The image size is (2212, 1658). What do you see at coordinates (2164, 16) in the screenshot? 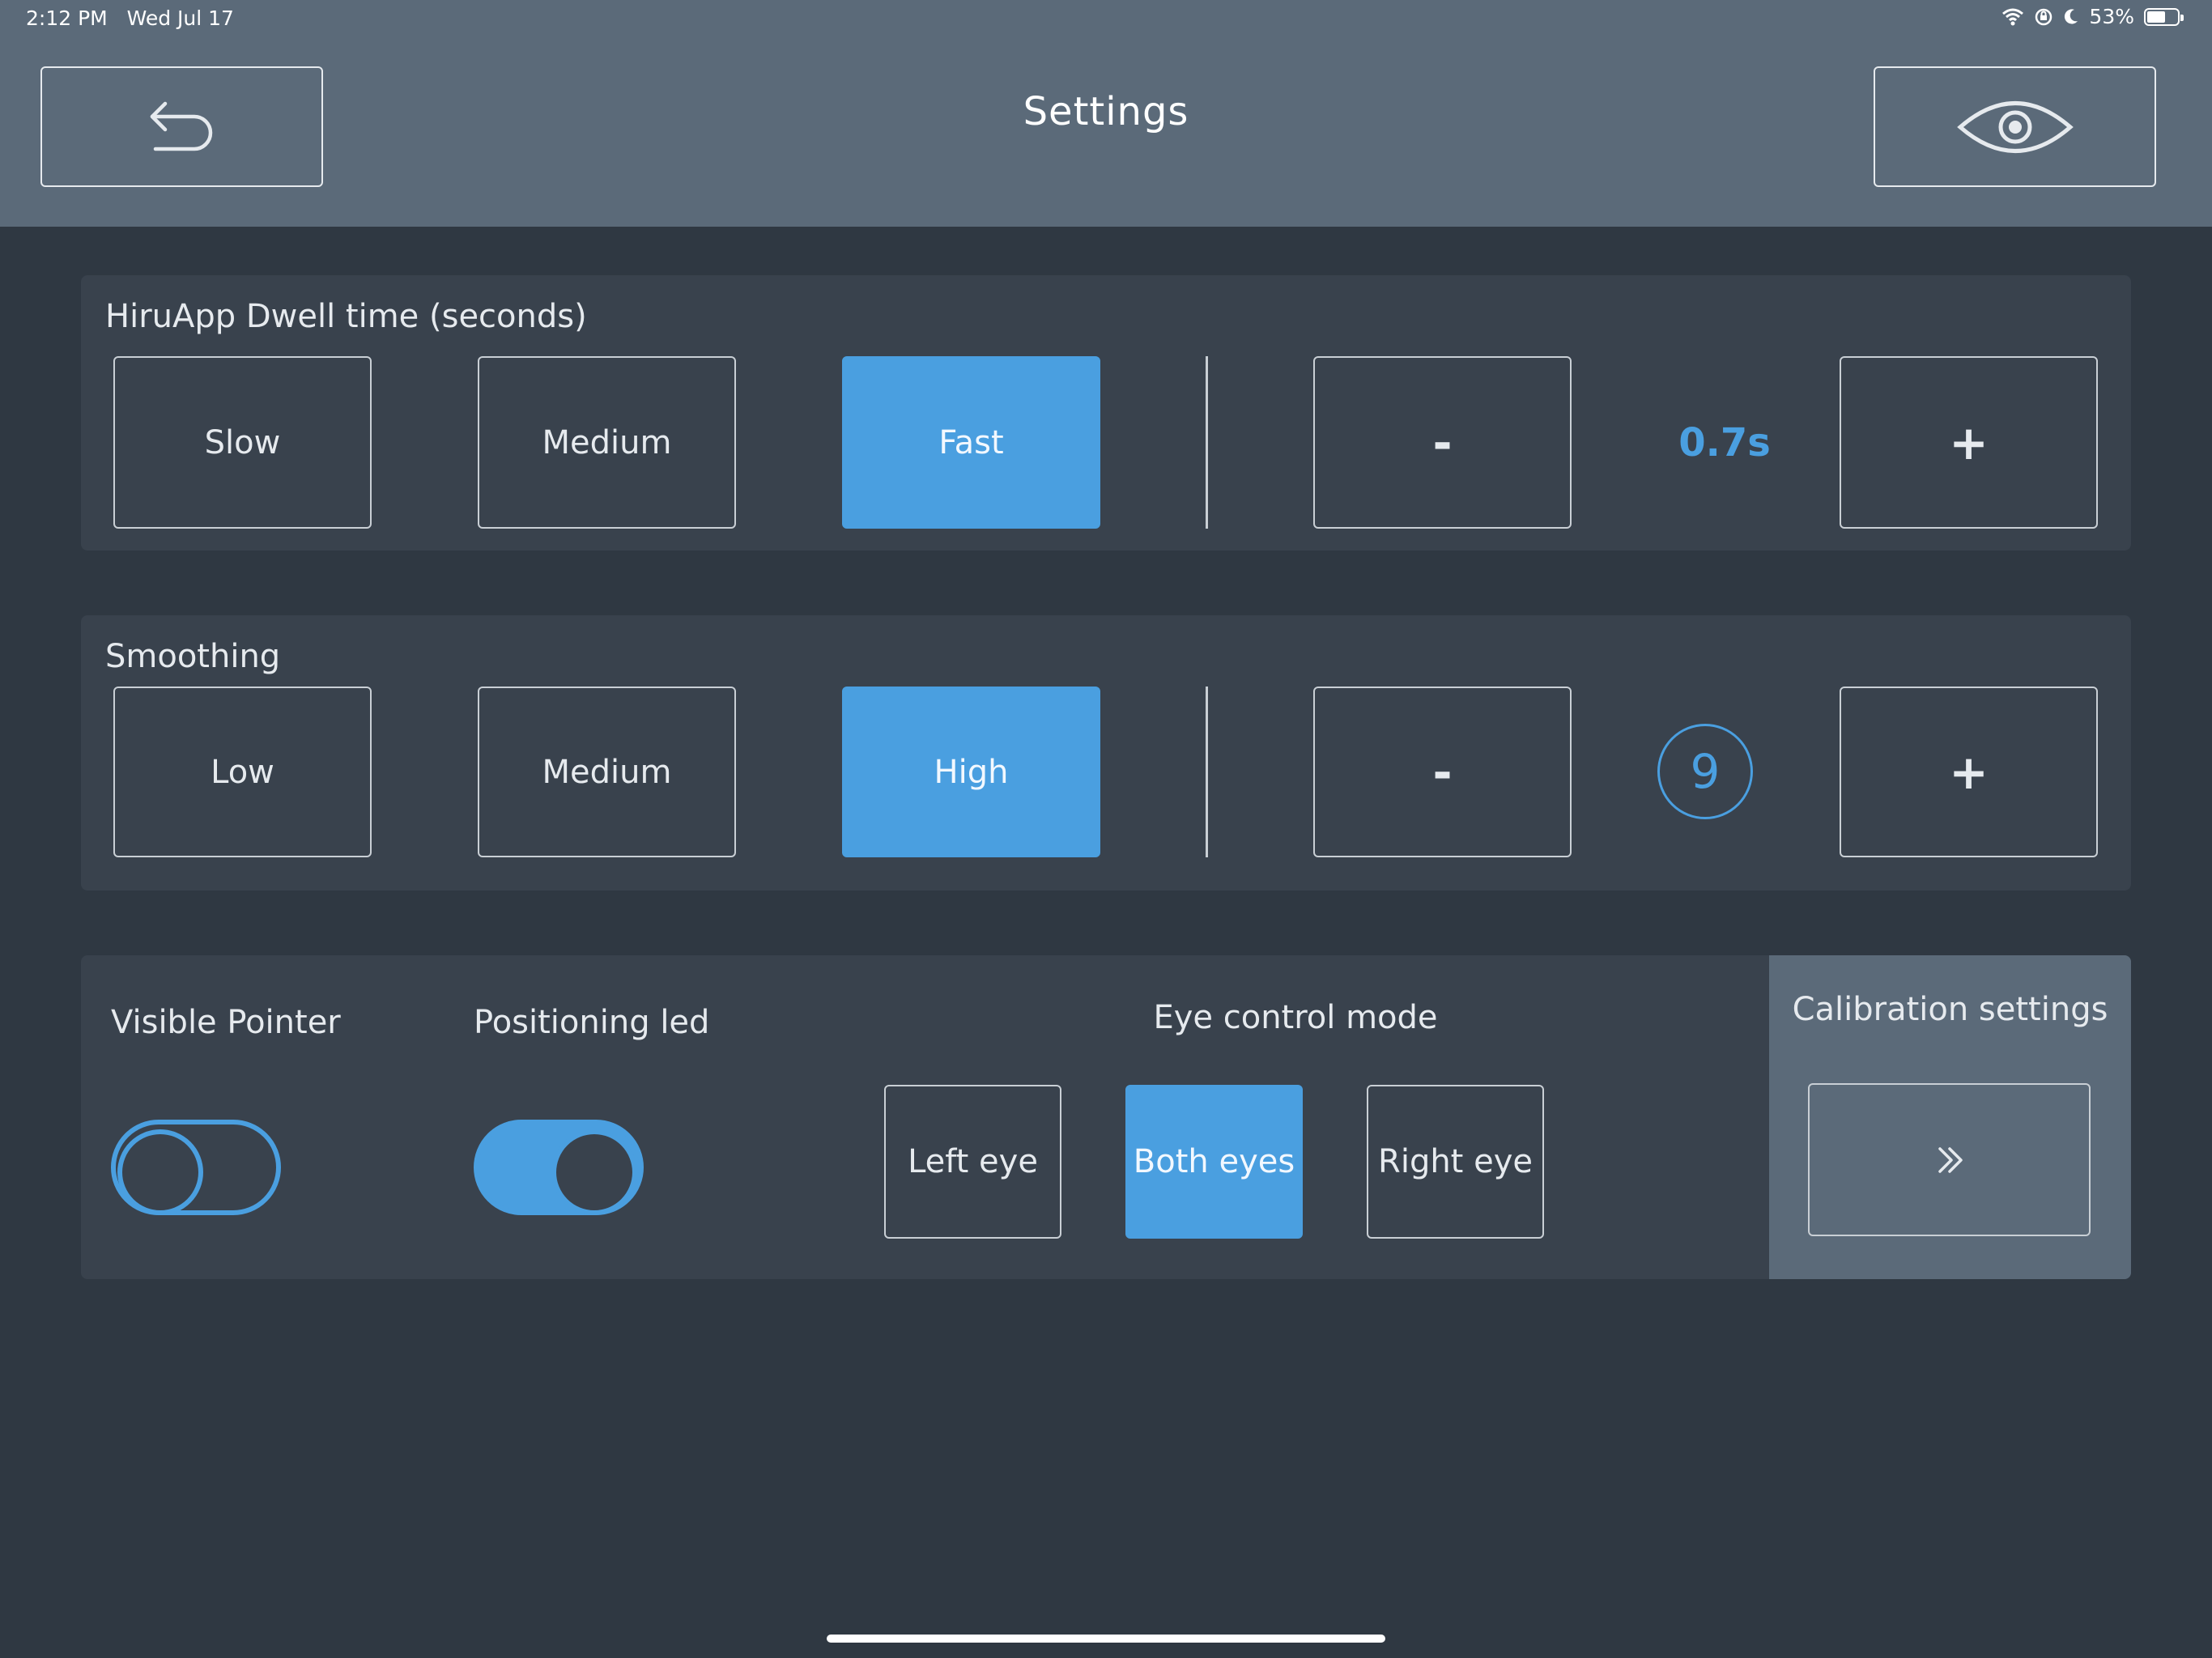
I see `battery-icon` at bounding box center [2164, 16].